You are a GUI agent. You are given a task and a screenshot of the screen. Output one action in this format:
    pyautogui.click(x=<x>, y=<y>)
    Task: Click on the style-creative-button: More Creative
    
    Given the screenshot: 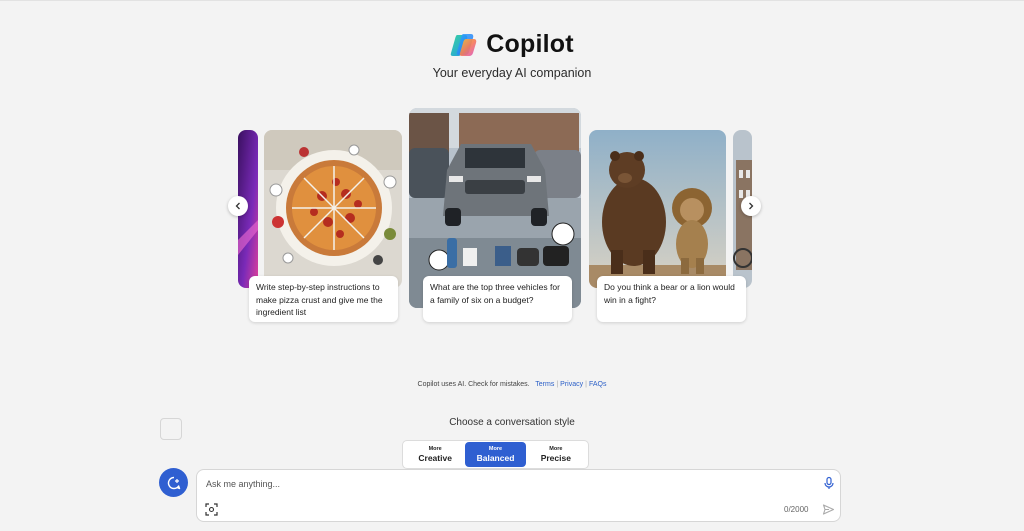 What is the action you would take?
    pyautogui.click(x=435, y=454)
    